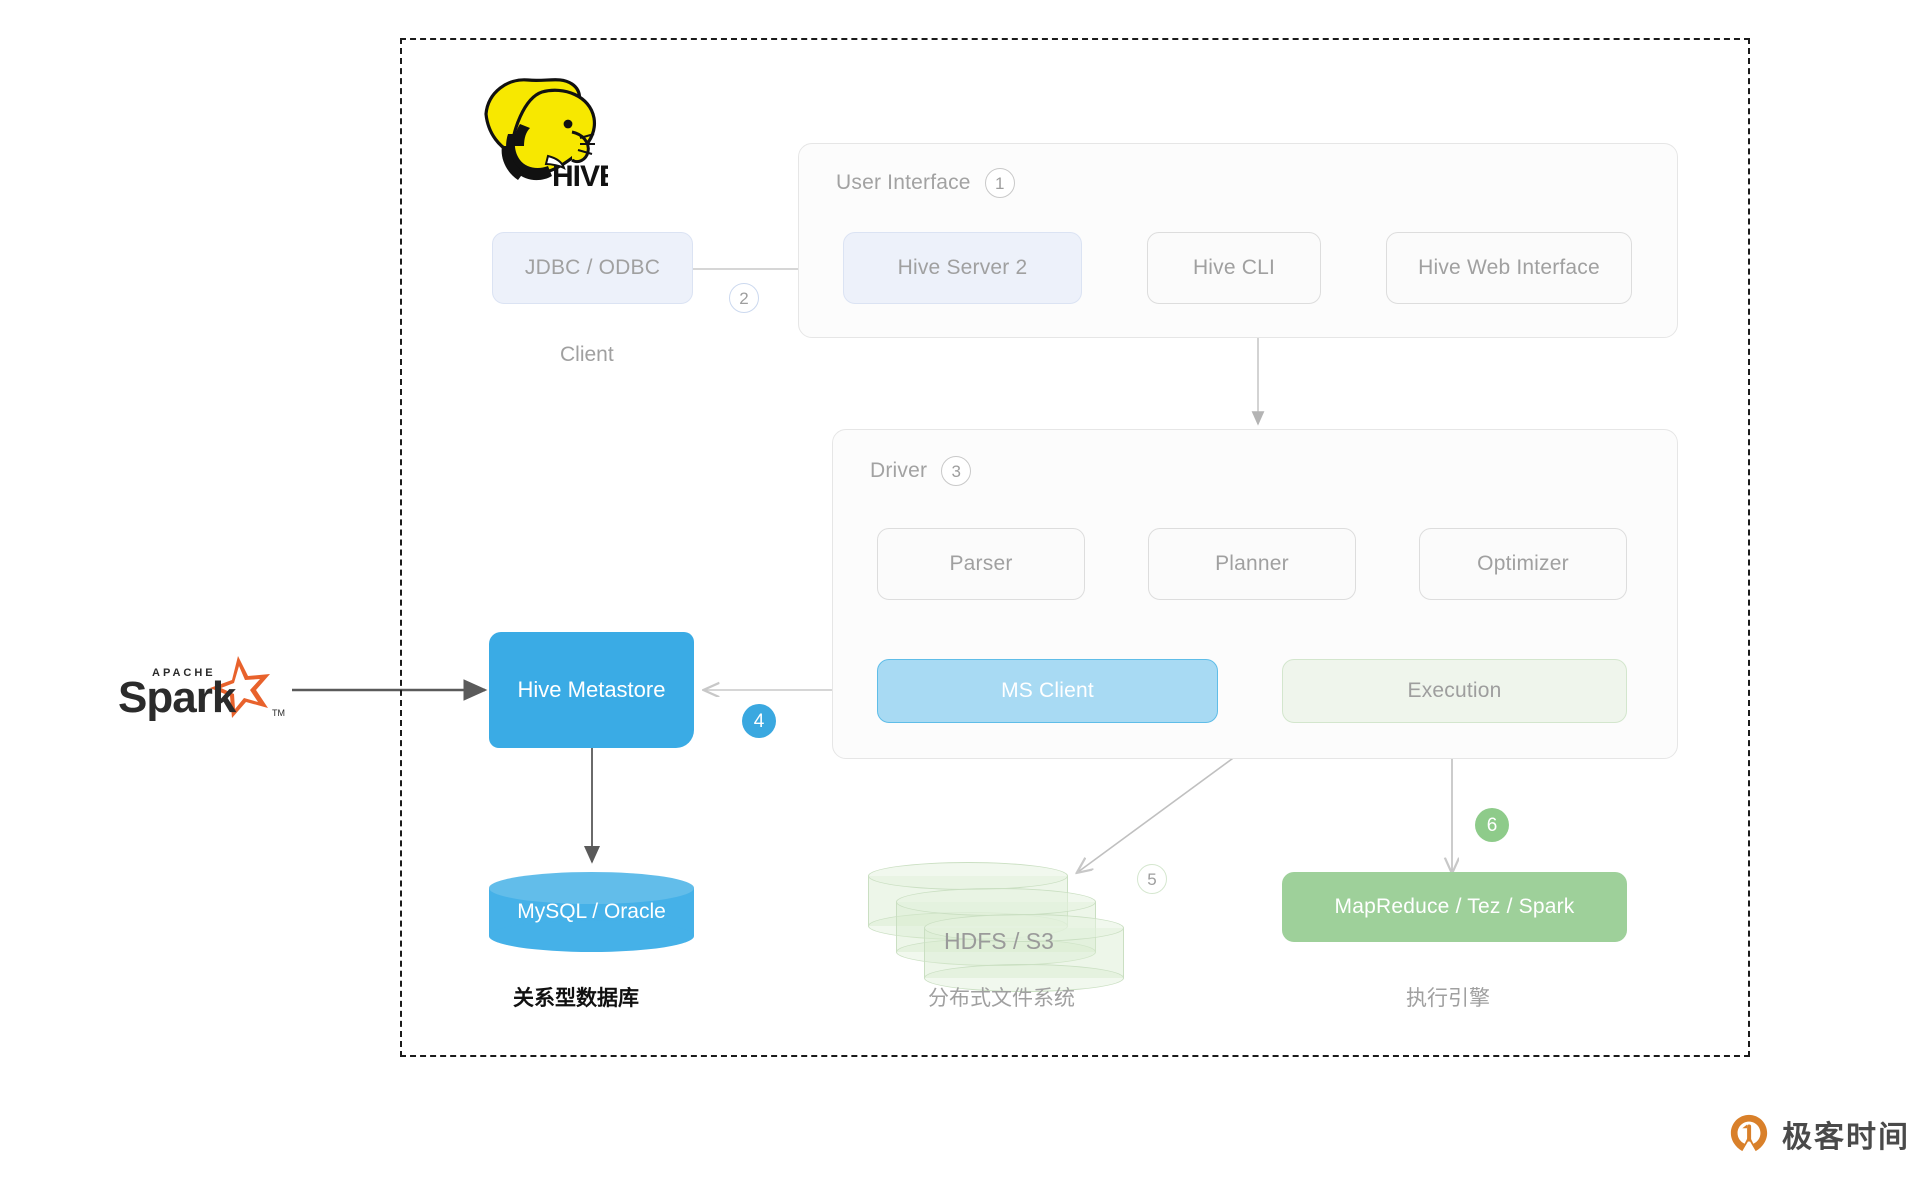 The width and height of the screenshot is (1920, 1192). I want to click on hdfs-s3-label: HDFS / S3, so click(999, 941).